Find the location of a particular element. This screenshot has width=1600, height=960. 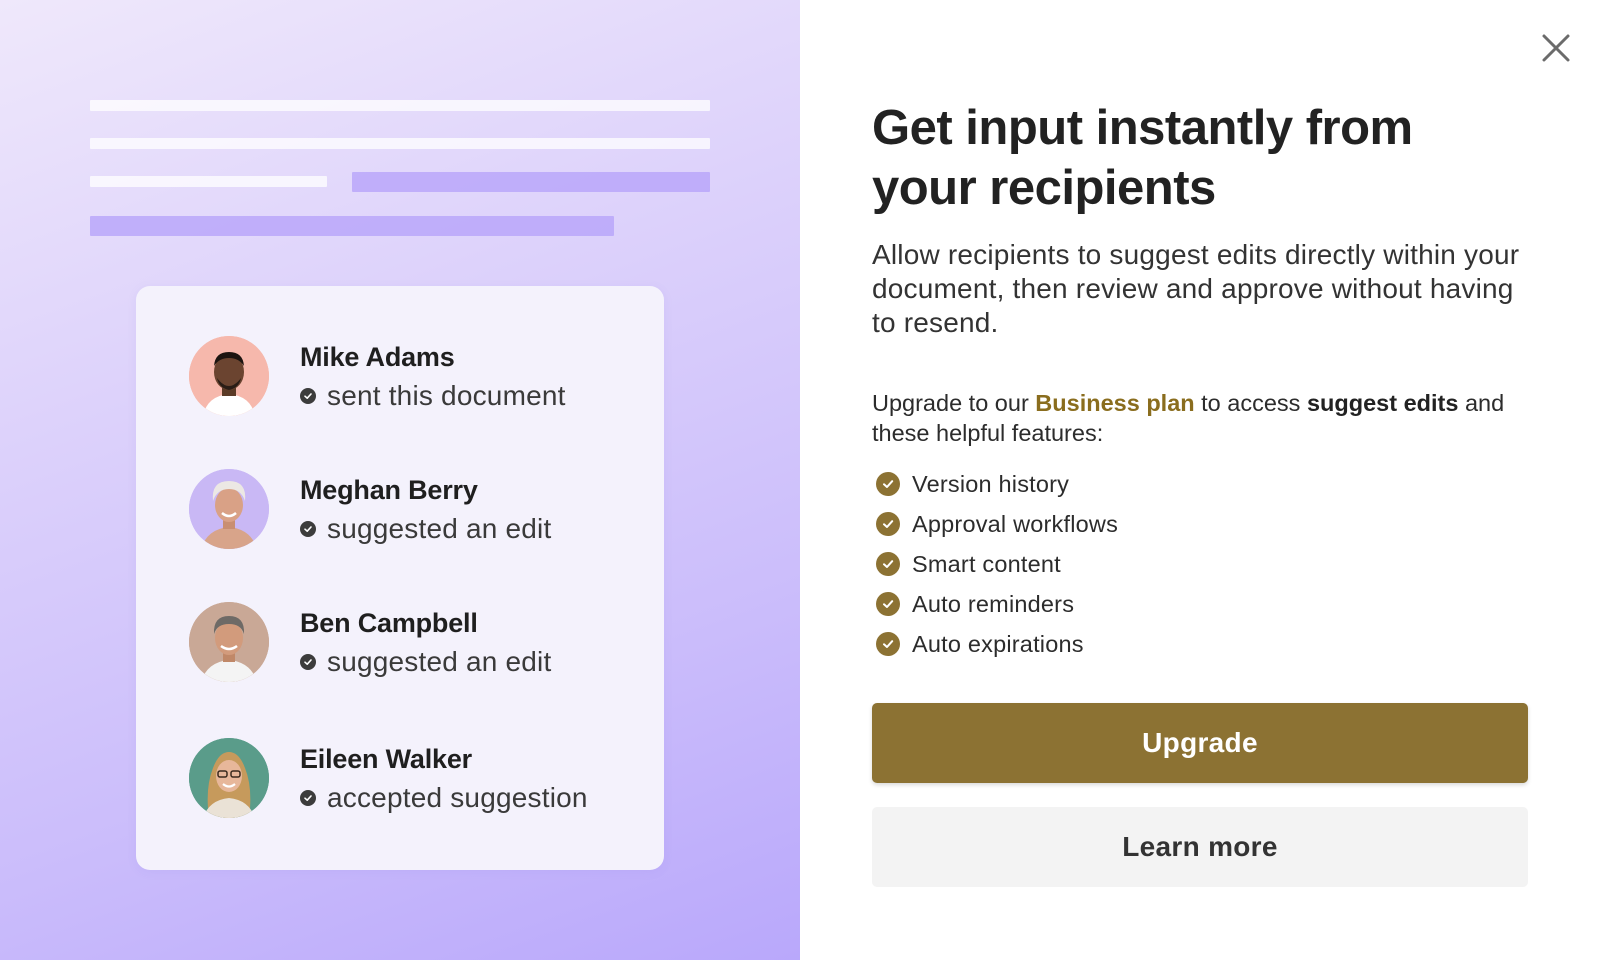

upgrade-button: Upgrade is located at coordinates (1200, 743).